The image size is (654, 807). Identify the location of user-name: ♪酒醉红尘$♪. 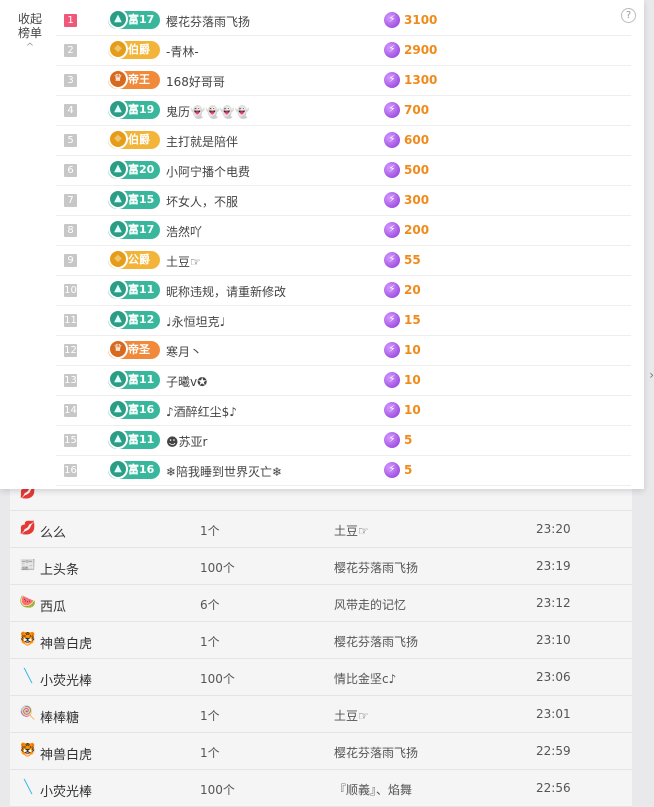
(201, 411).